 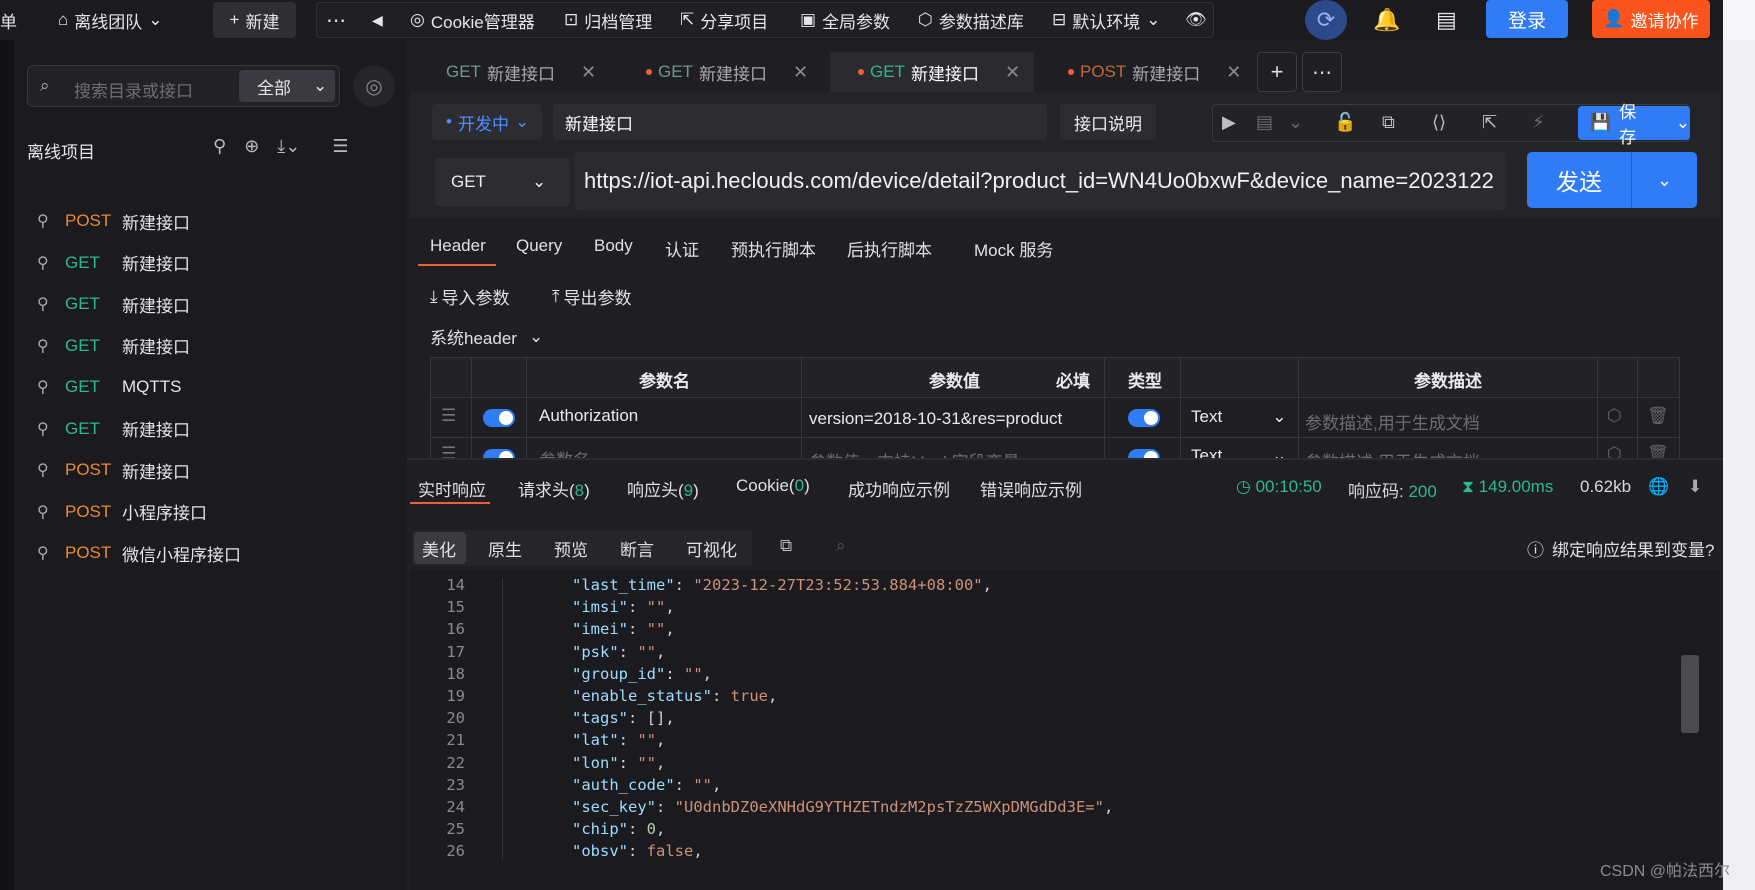 I want to click on api-name-input: 新建接口, so click(x=800, y=122).